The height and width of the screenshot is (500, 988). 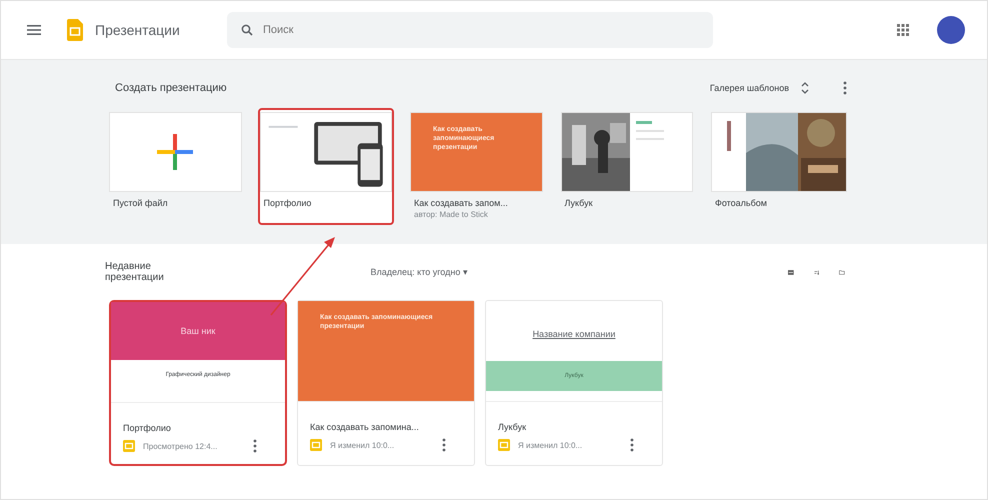 I want to click on section-heading: Недавние презентации, so click(x=135, y=272).